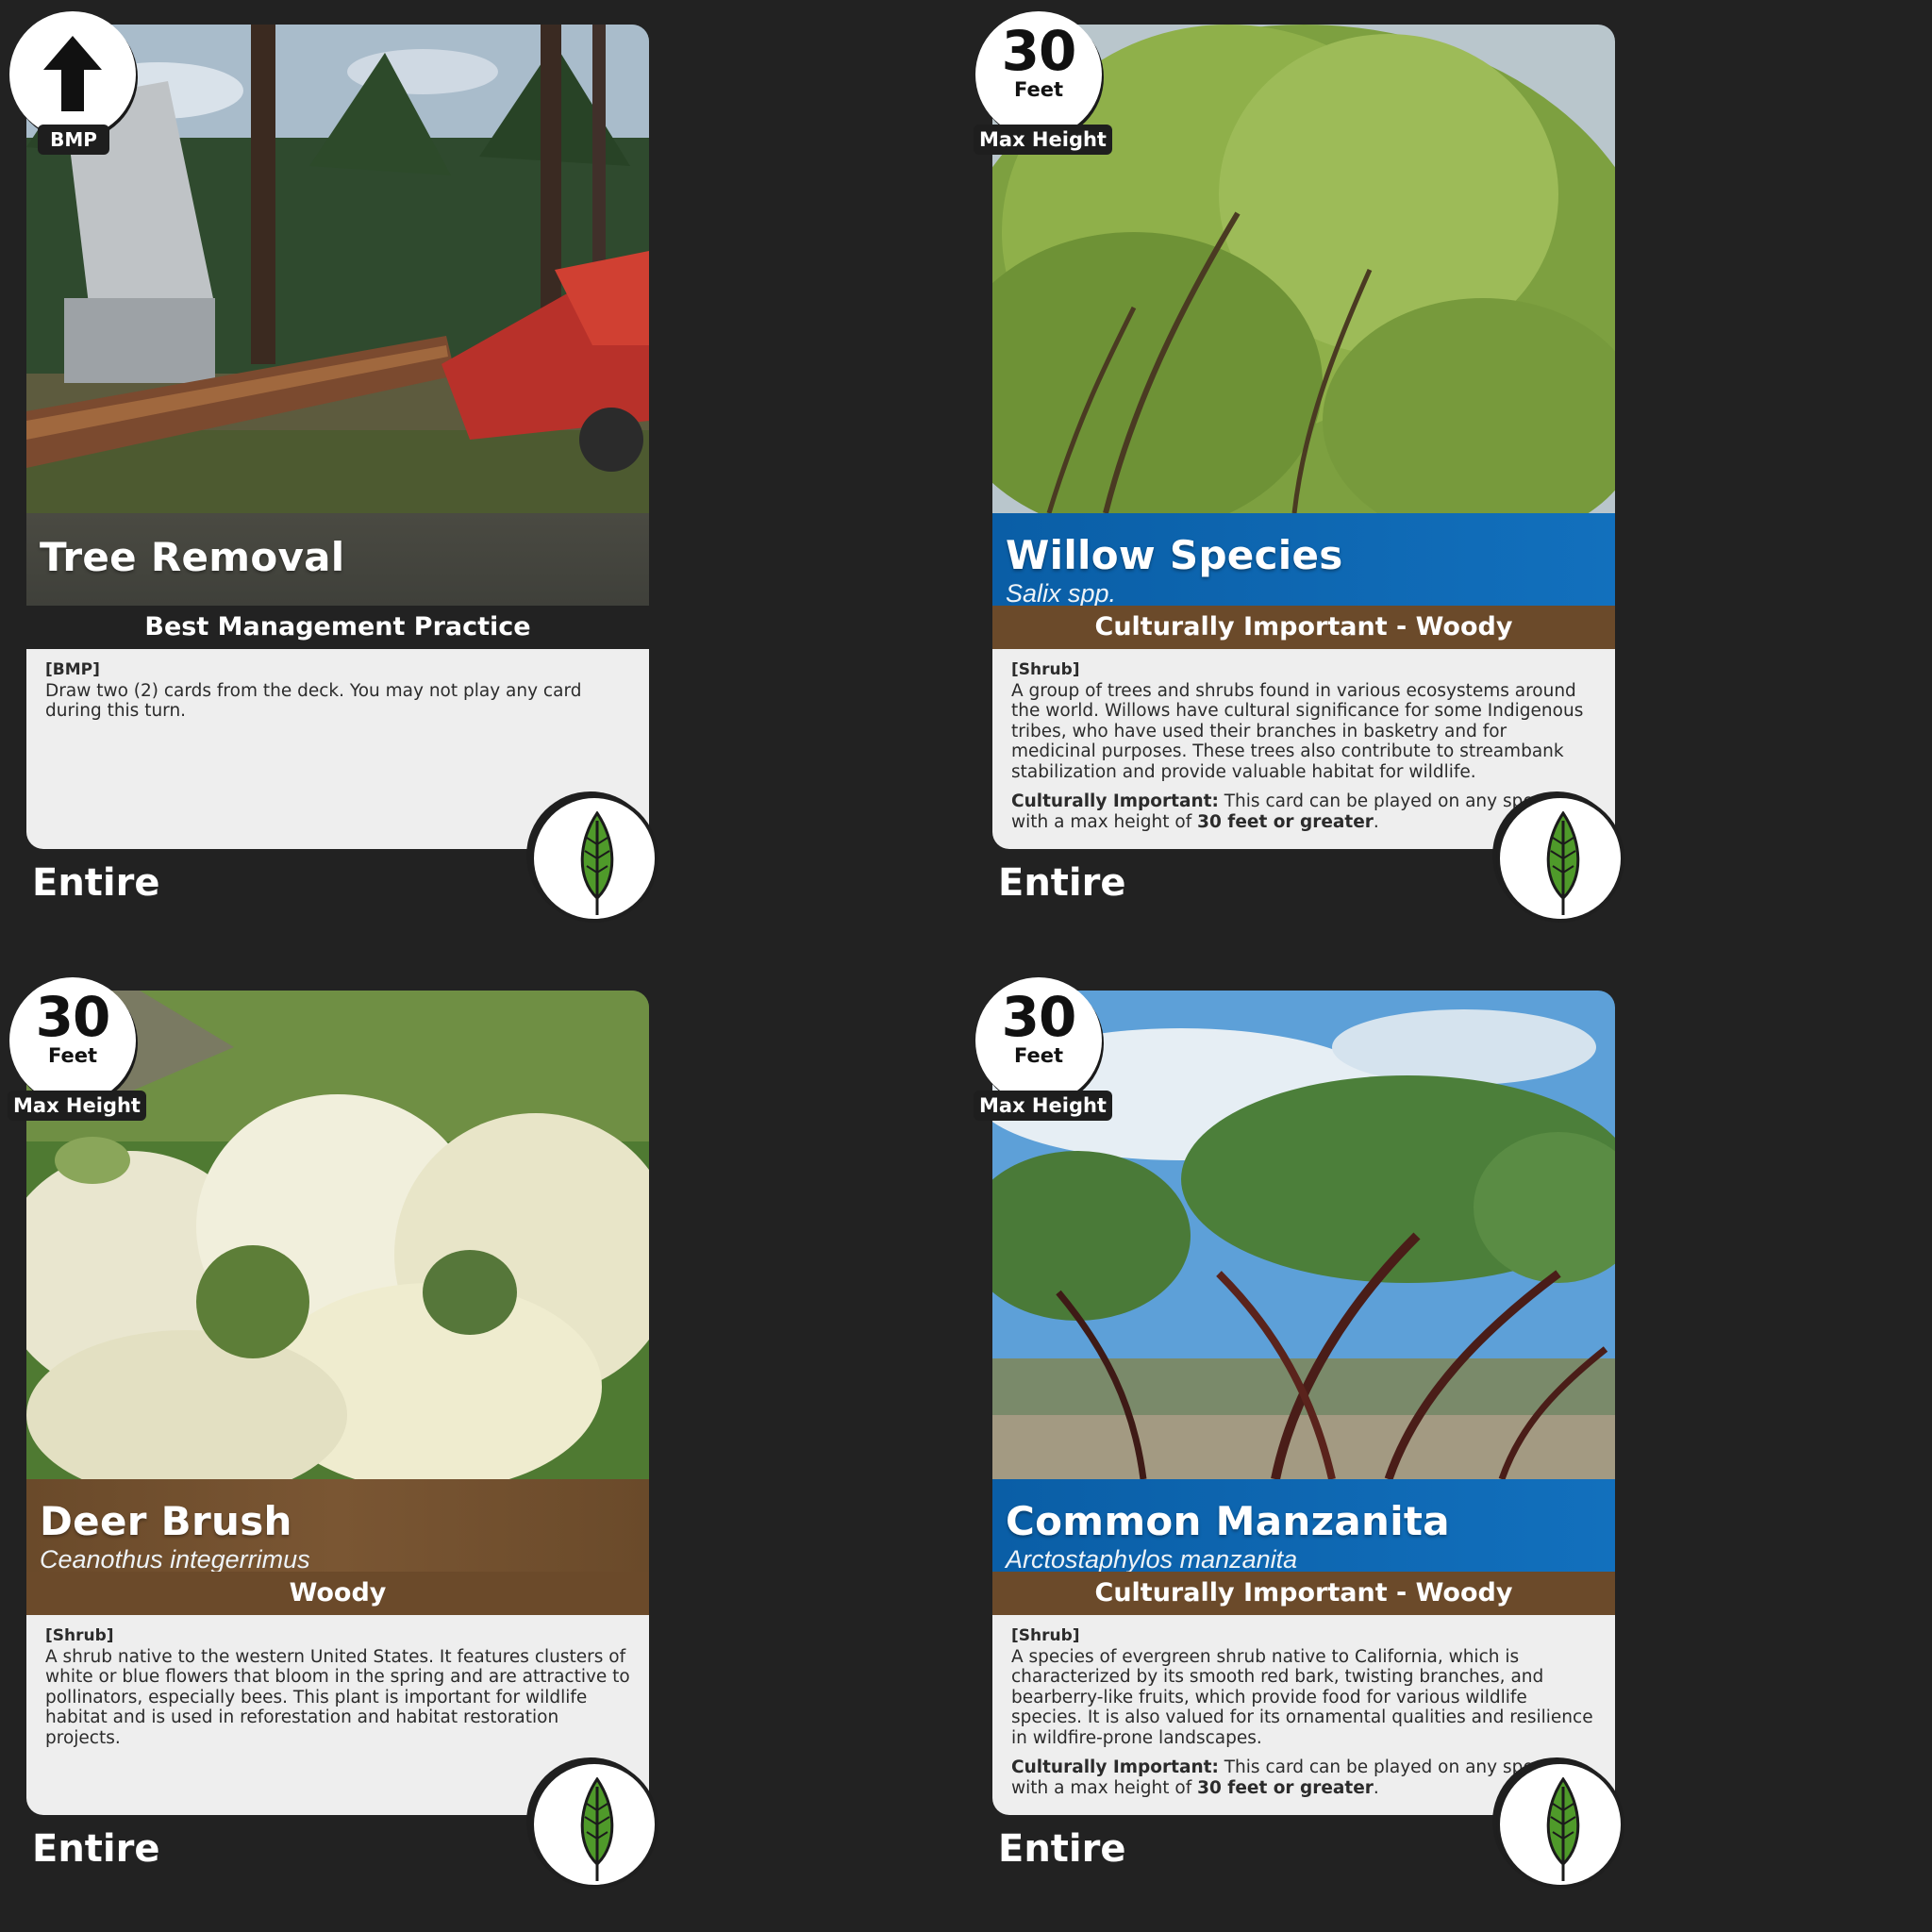  I want to click on card-title-band: Tree Removal, so click(337, 560).